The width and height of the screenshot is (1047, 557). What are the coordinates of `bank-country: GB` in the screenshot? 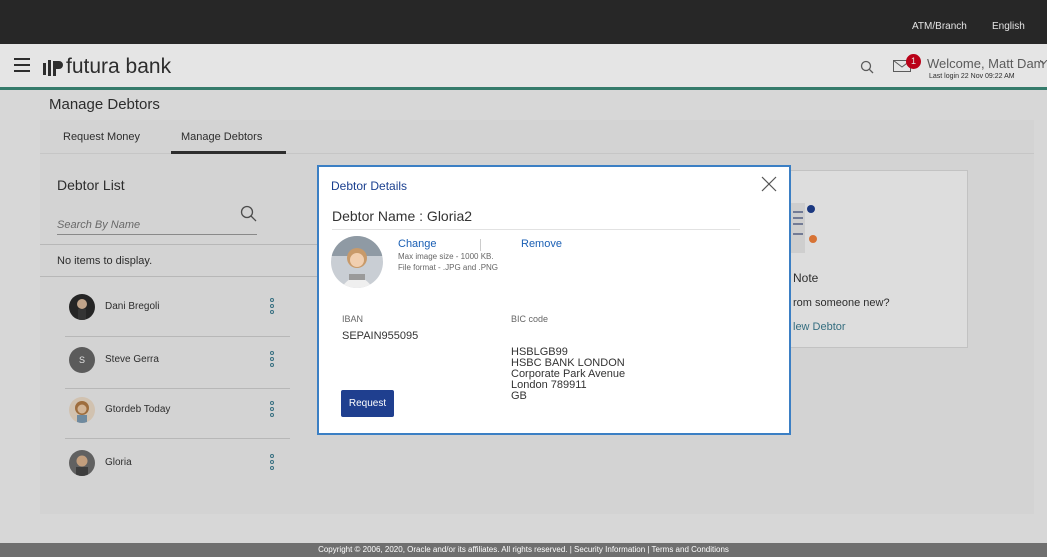 It's located at (519, 396).